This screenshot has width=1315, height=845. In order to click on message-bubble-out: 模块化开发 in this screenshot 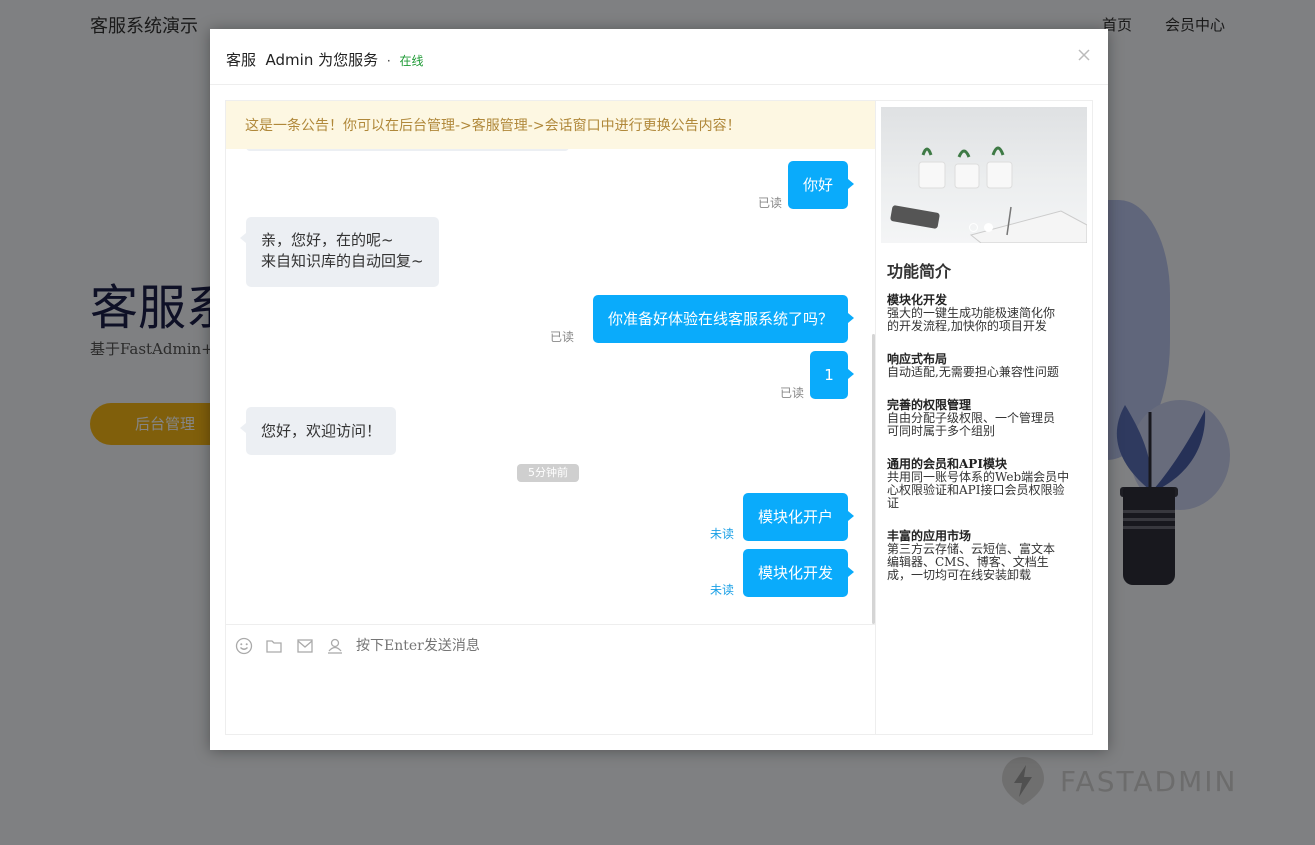, I will do `click(798, 573)`.